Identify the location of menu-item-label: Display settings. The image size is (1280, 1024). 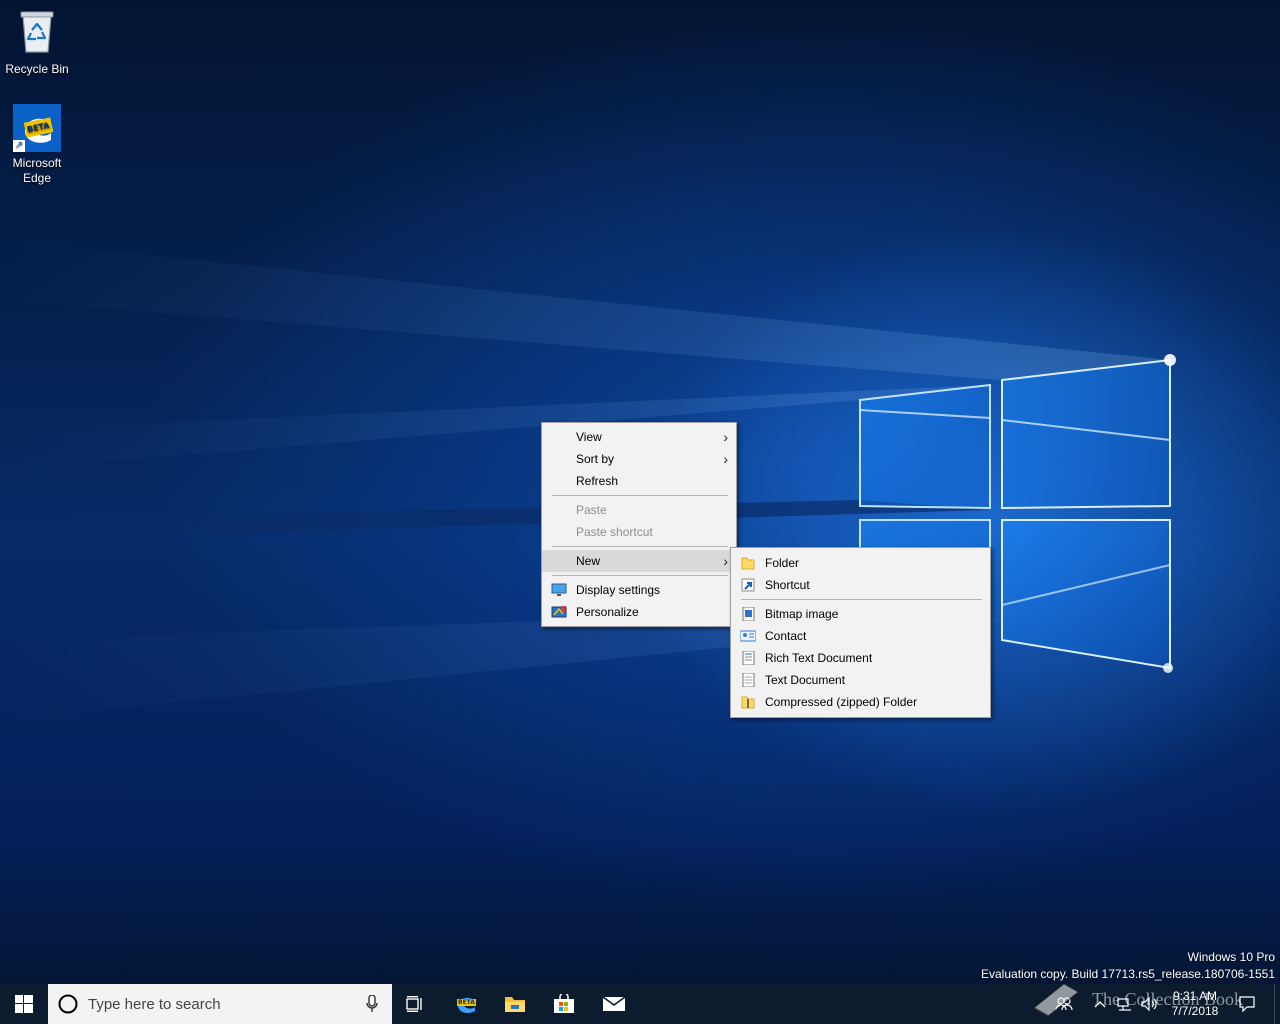
(618, 590).